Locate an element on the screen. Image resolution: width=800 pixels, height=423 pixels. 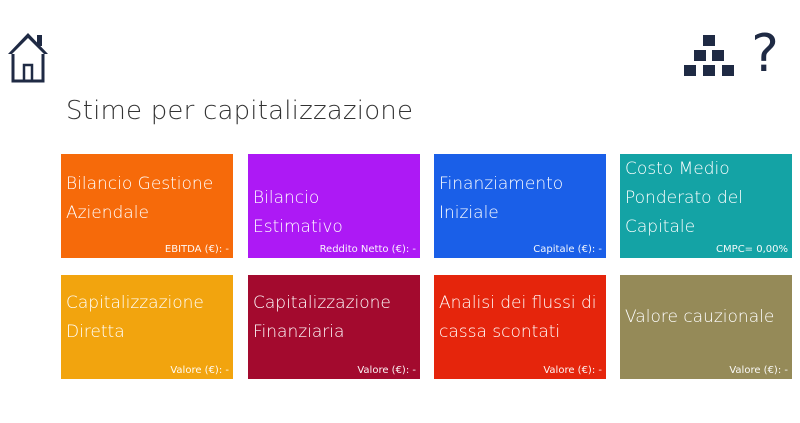
home-icon is located at coordinates (28, 58).